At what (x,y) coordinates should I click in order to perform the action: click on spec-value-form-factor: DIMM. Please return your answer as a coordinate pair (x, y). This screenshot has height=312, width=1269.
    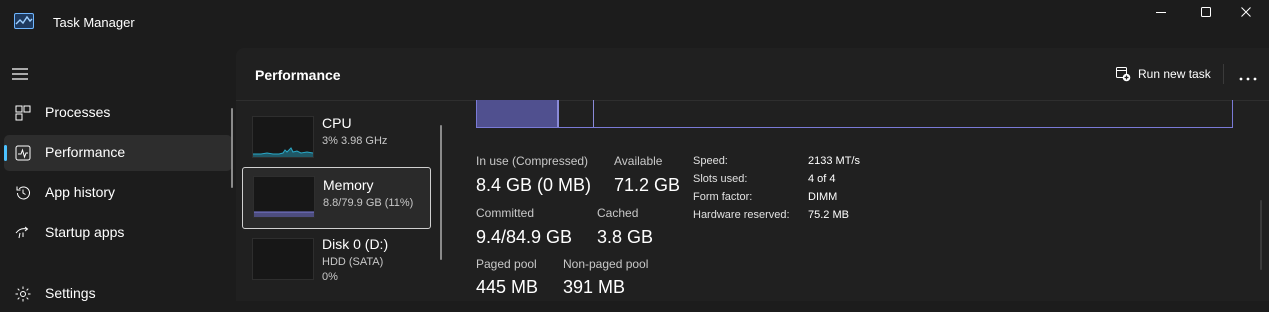
    Looking at the image, I should click on (823, 197).